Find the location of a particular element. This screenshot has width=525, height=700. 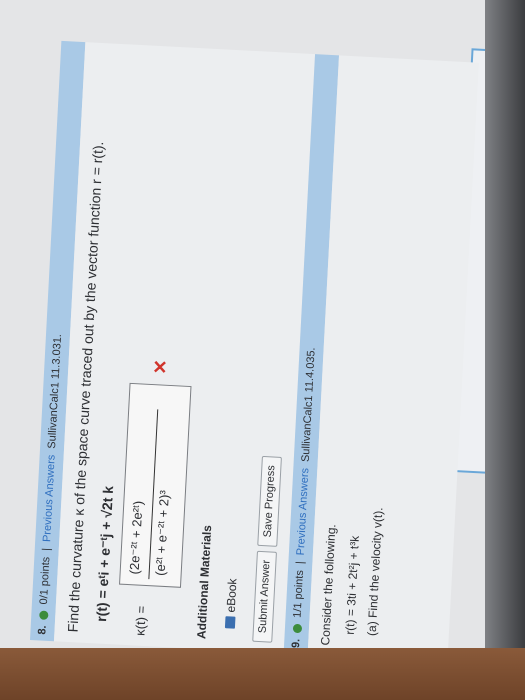

question8-previous-answers-link: Previous Answers is located at coordinates (49, 498).